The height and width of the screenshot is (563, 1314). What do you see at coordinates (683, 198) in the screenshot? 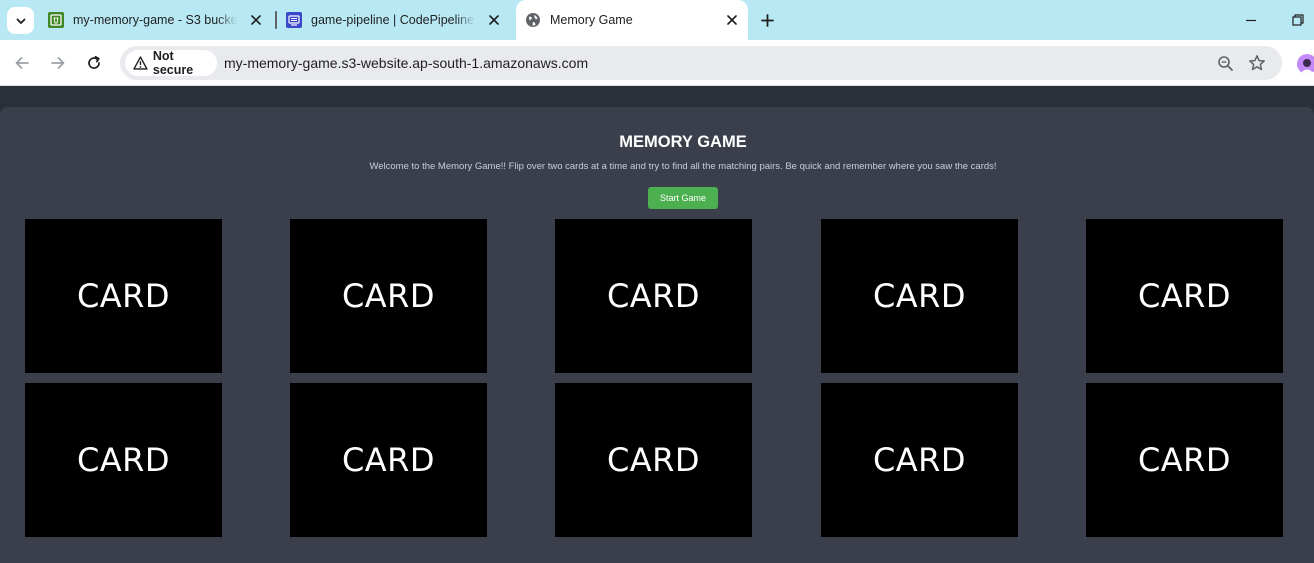
I see `start-game-button: Start Game` at bounding box center [683, 198].